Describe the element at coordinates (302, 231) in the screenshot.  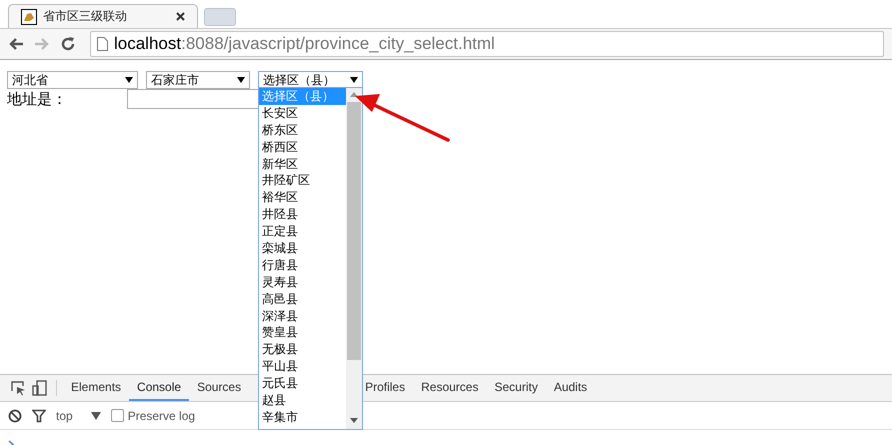
I see `dropdown-option: 正定县` at that location.